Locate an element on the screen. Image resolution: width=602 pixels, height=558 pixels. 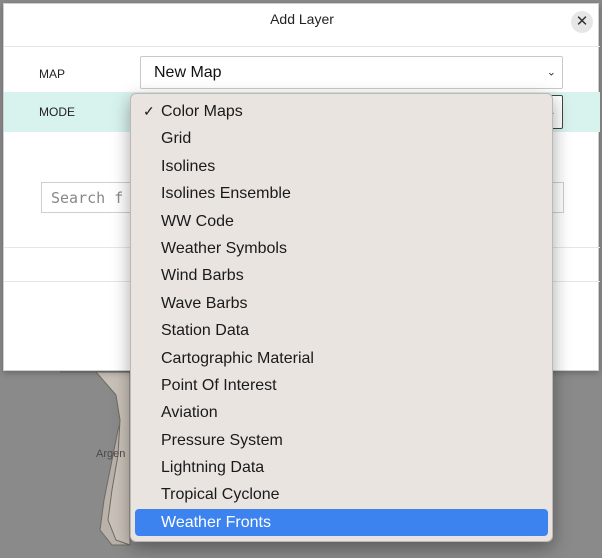
dropdown-option-label: Wind Barbs is located at coordinates (202, 276).